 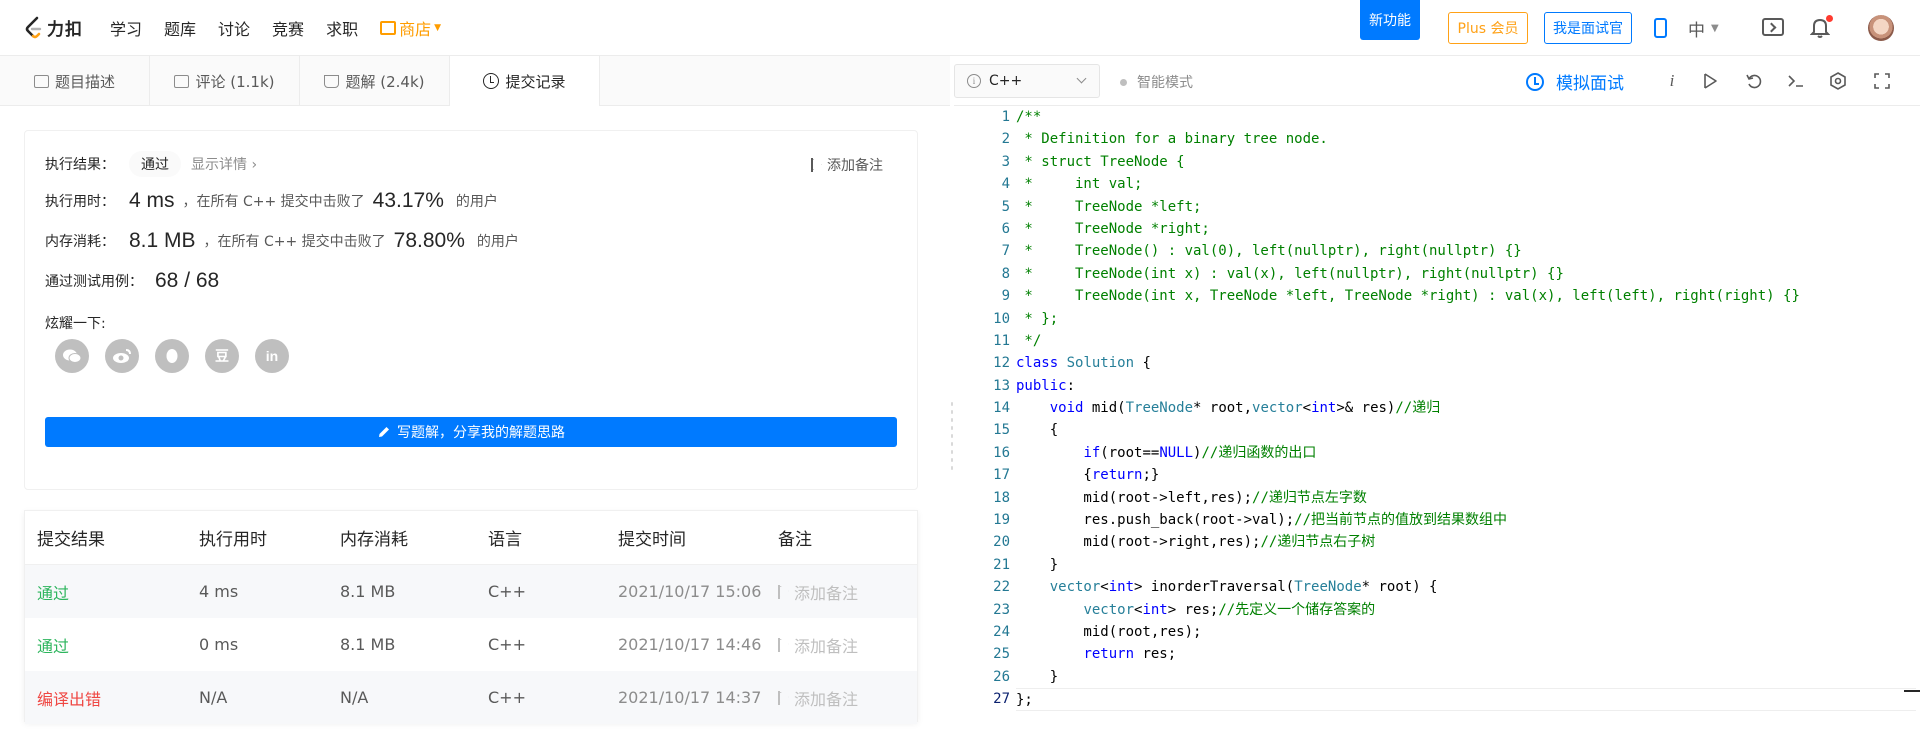 I want to click on code-line: * };, so click(x=1466, y=319).